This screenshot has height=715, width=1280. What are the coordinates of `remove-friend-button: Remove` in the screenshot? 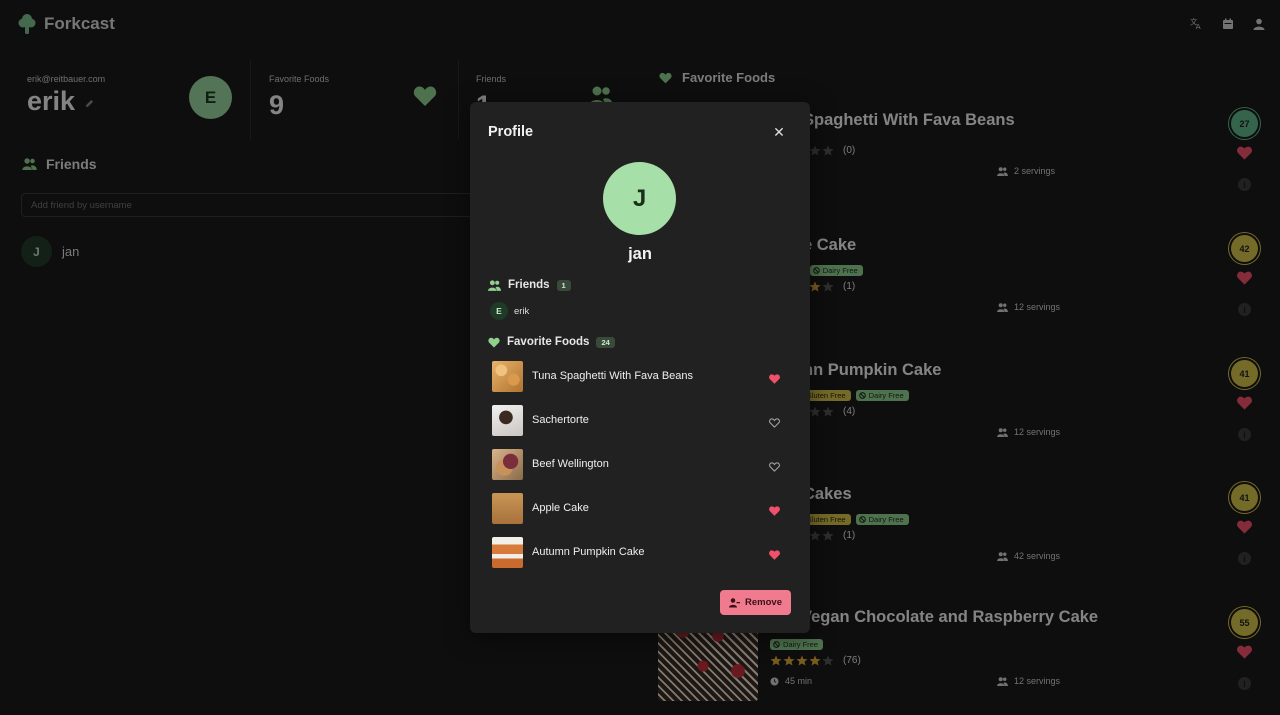 It's located at (755, 602).